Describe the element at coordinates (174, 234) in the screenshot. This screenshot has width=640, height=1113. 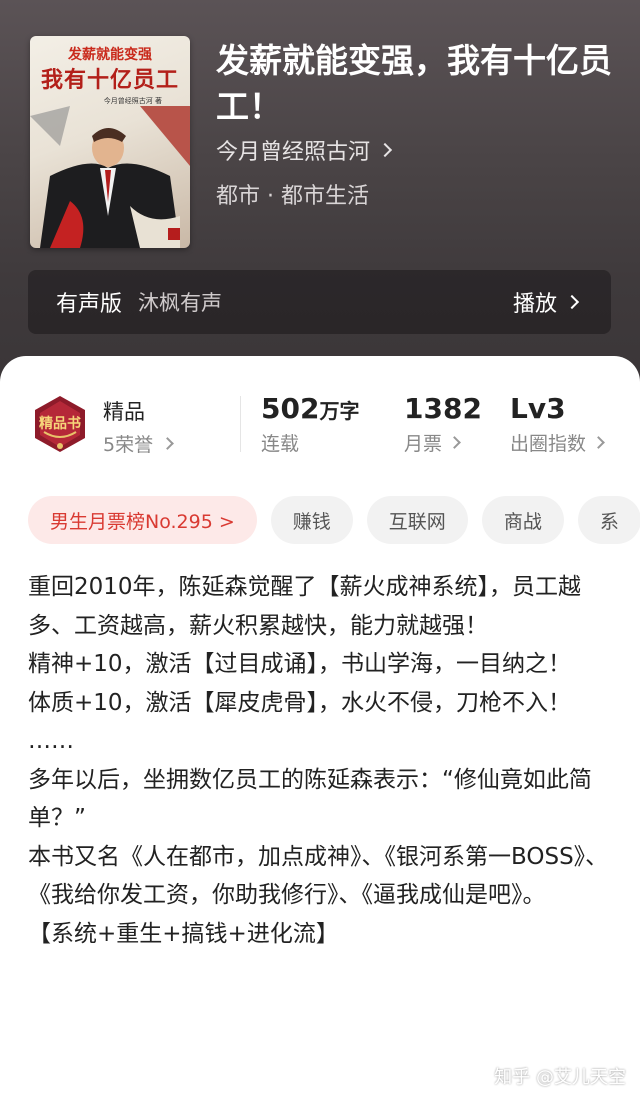
I see `cover-badge` at that location.